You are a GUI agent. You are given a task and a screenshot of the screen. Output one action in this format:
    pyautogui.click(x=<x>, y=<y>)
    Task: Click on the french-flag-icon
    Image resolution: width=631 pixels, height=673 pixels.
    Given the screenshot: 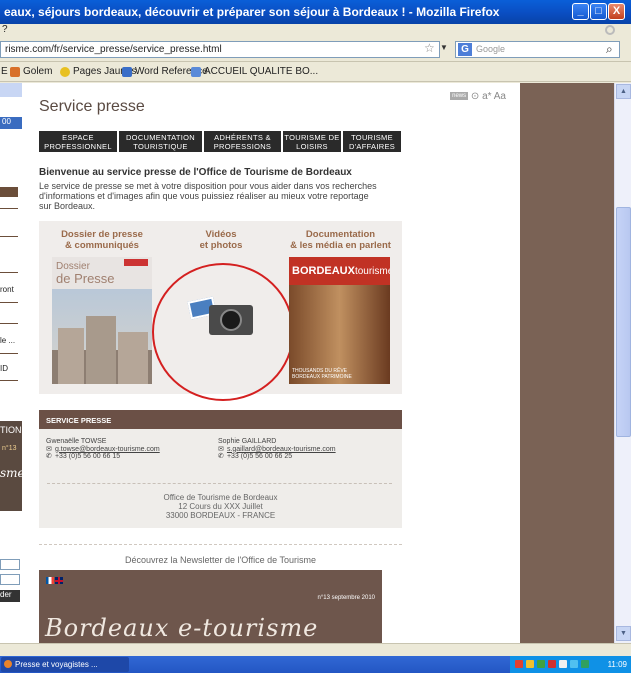 What is the action you would take?
    pyautogui.click(x=50, y=580)
    